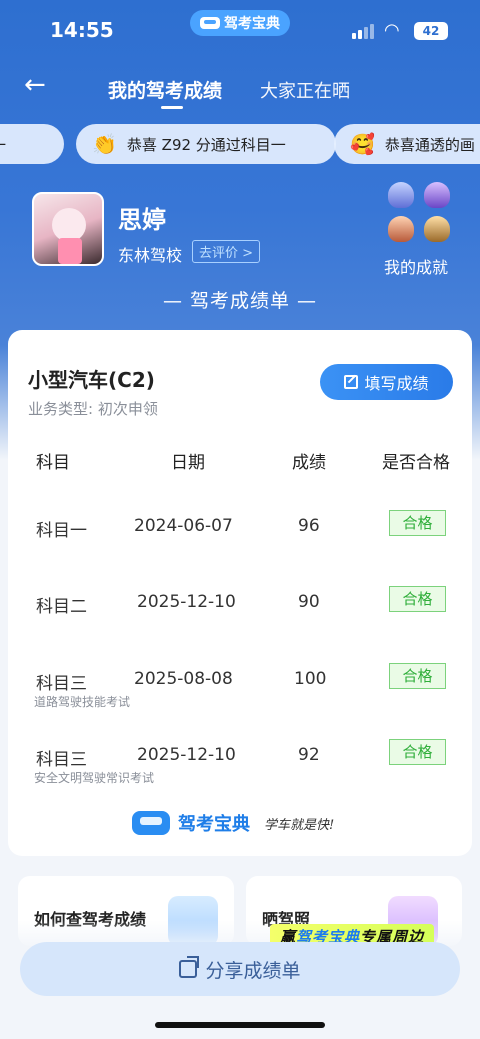 This screenshot has width=480, height=1039. I want to click on congrats-ticker: 目一 👏 恭喜 Z92 分通过科目一 🥰 恭喜通透的画, so click(240, 145).